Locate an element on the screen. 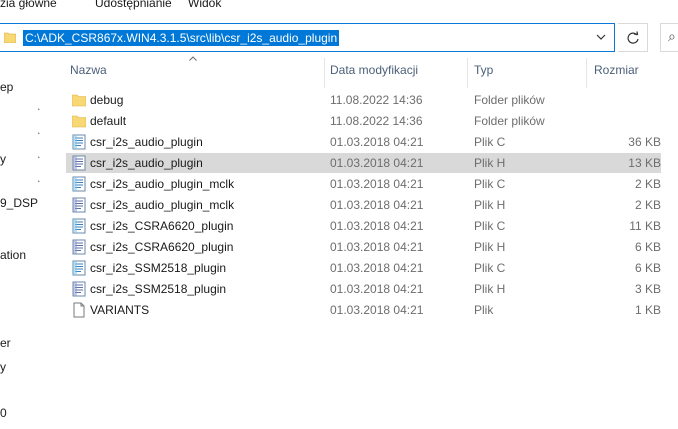  file-row: default 11.08.2022 14:36 Folder plików is located at coordinates (363, 121).